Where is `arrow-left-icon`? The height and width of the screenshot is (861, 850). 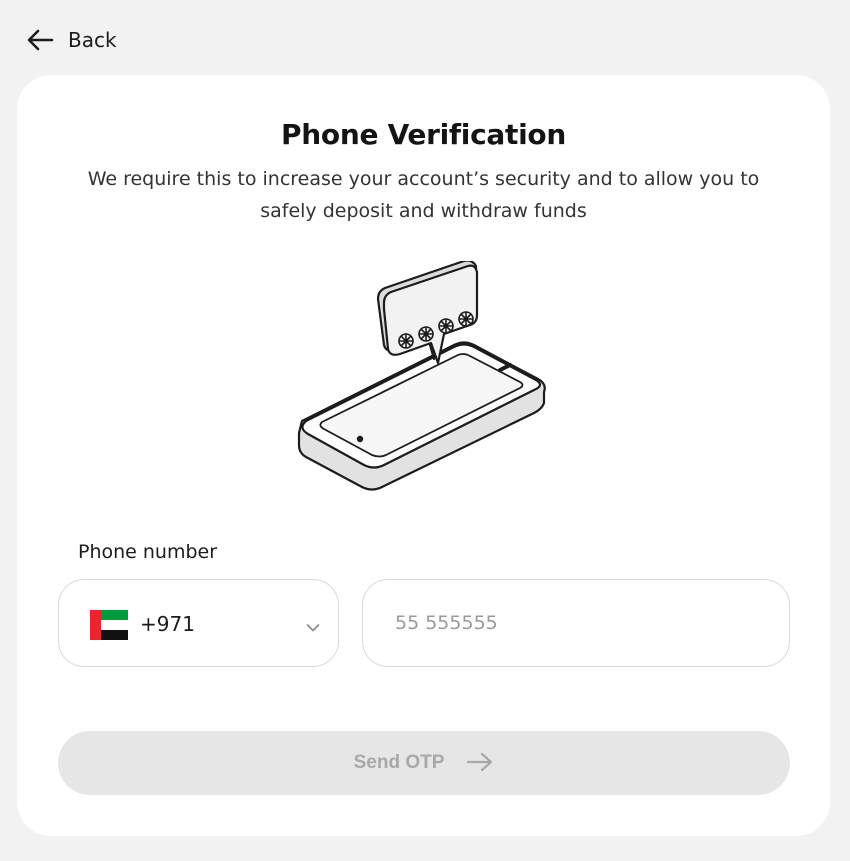
arrow-left-icon is located at coordinates (40, 40).